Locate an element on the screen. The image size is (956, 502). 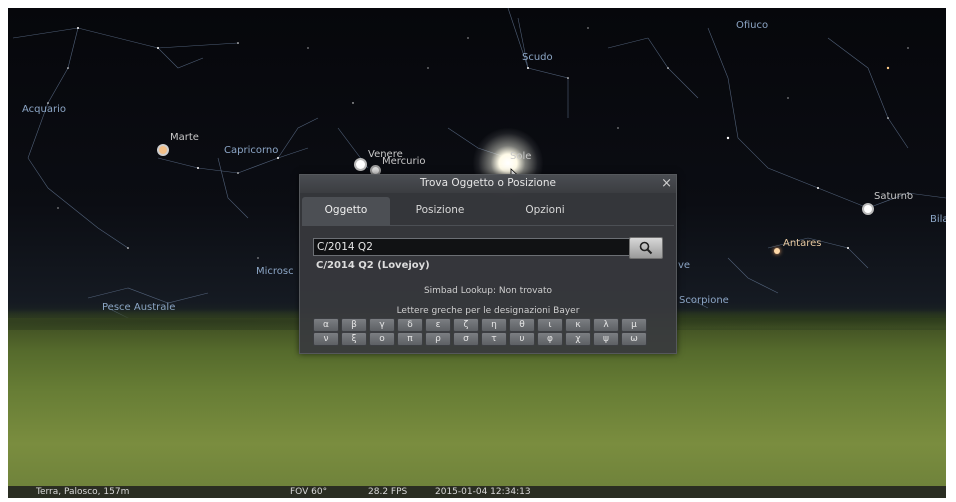
mercury-icon is located at coordinates (375, 170).